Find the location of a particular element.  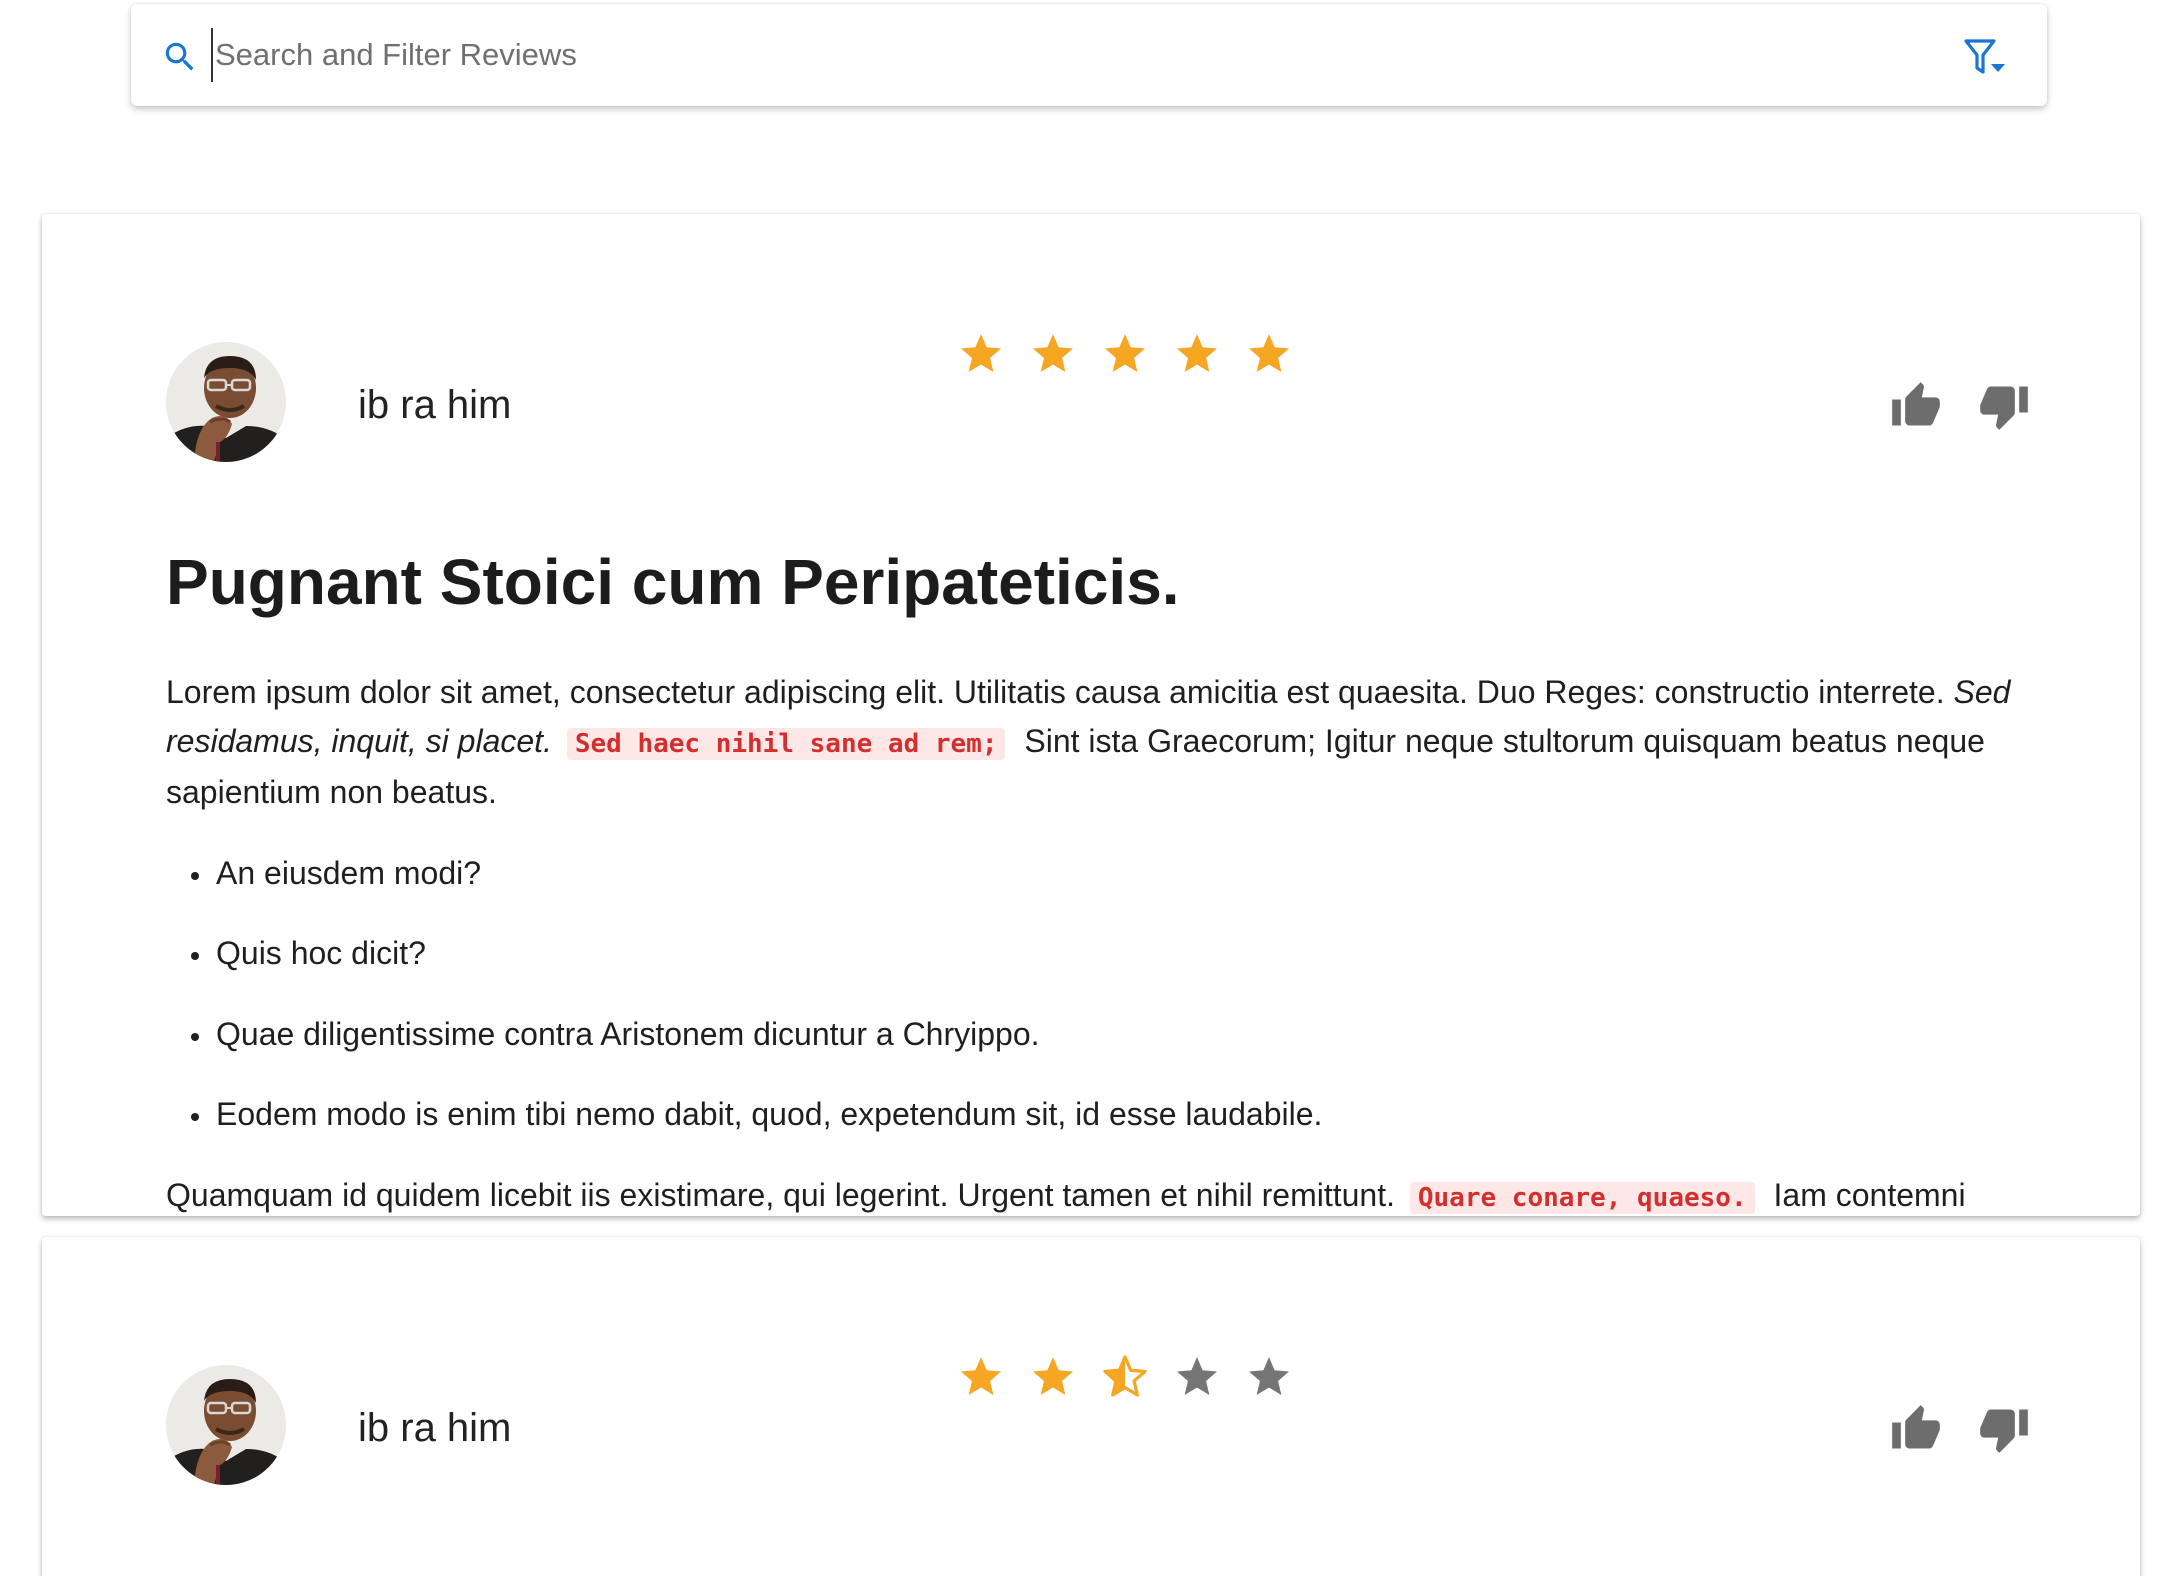

search-icon is located at coordinates (180, 57).